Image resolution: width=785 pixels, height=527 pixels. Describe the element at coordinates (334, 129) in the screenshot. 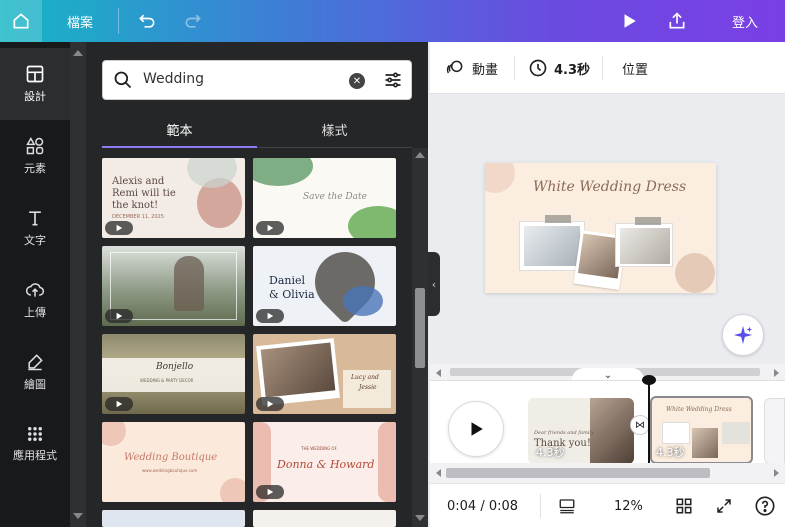

I see `tab-styles: 樣式` at that location.